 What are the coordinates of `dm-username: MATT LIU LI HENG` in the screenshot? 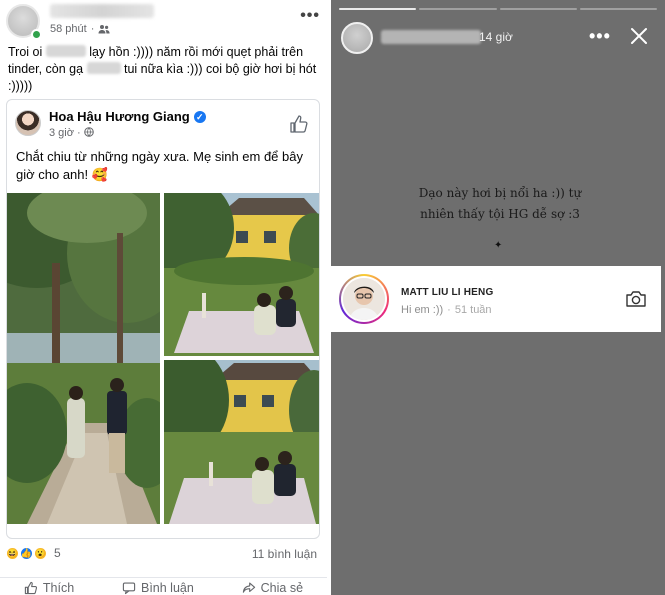 It's located at (447, 292).